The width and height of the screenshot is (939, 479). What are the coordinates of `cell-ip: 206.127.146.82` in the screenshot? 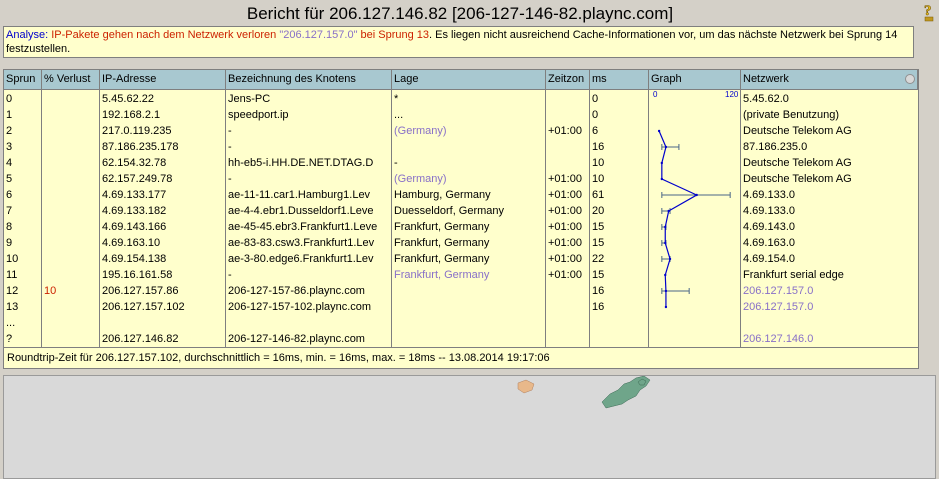 It's located at (140, 339).